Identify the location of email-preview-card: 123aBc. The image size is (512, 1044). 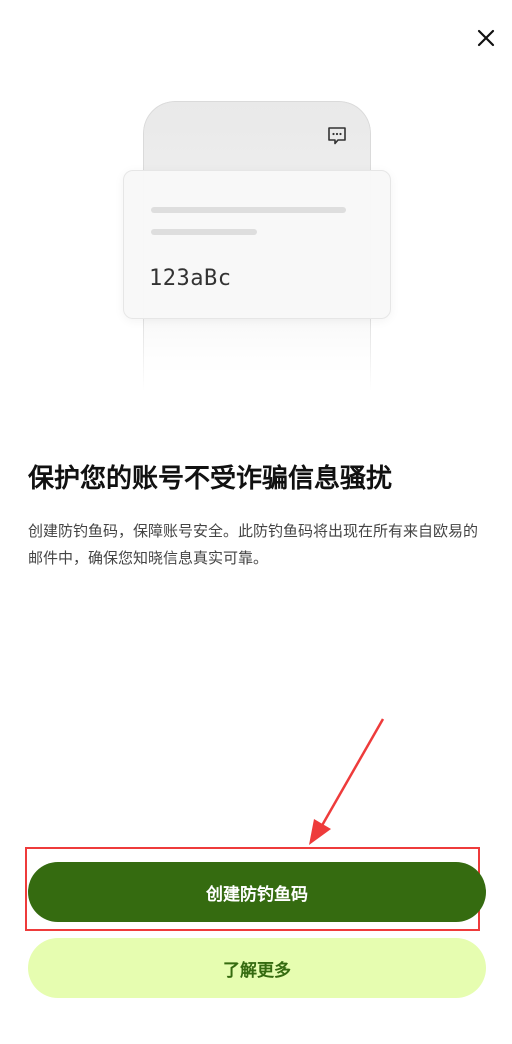
(257, 244).